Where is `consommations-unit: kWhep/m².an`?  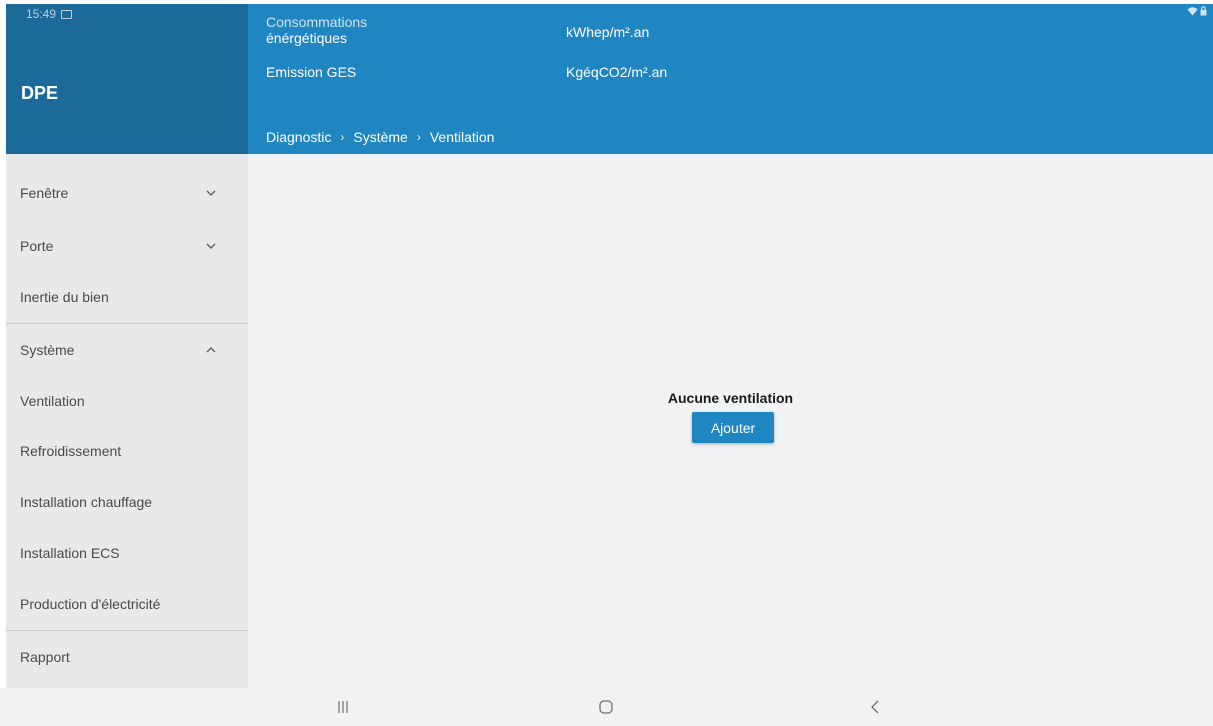
consommations-unit: kWhep/m².an is located at coordinates (608, 32).